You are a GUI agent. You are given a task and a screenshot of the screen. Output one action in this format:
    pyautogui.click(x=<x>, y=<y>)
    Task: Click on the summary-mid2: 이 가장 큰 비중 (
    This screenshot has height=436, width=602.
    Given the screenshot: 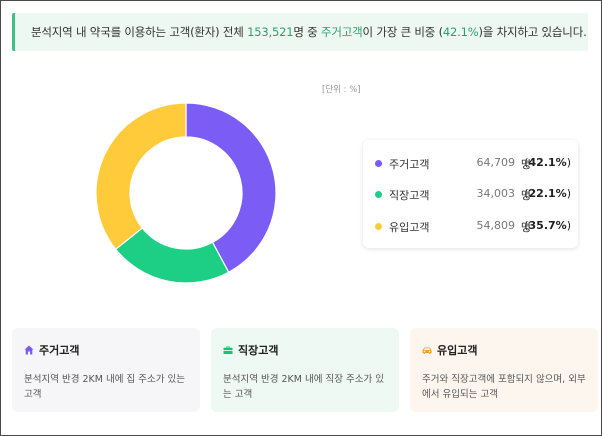 What is the action you would take?
    pyautogui.click(x=403, y=32)
    